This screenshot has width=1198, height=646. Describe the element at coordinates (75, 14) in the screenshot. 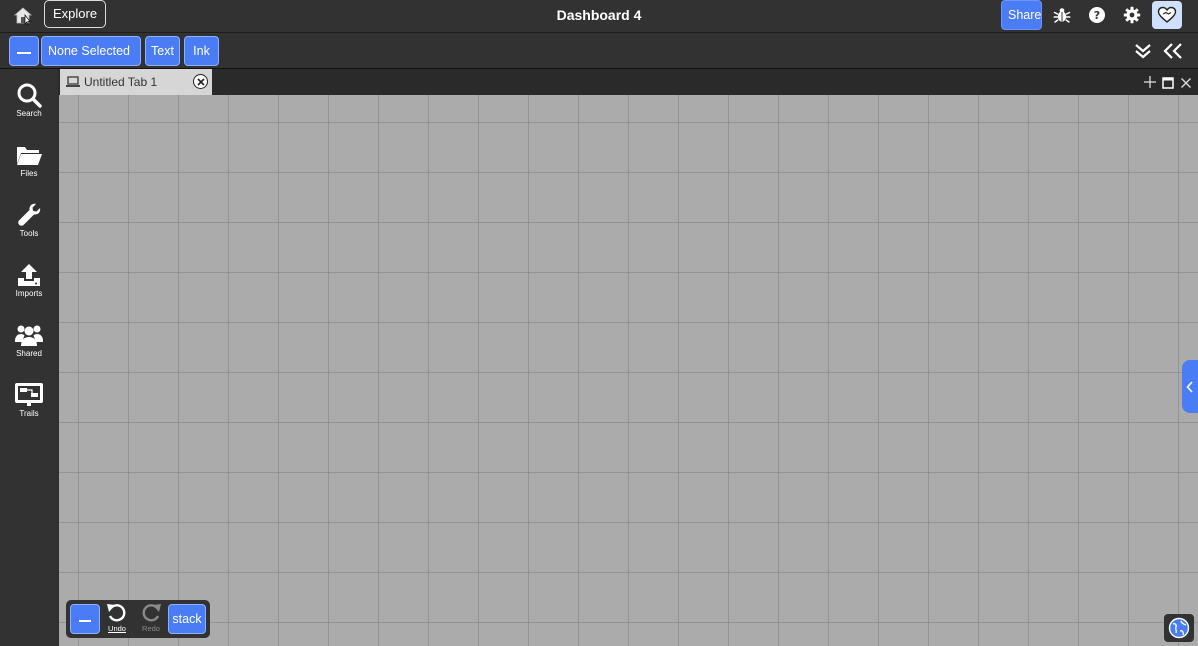

I see `explore-button: Explore` at that location.